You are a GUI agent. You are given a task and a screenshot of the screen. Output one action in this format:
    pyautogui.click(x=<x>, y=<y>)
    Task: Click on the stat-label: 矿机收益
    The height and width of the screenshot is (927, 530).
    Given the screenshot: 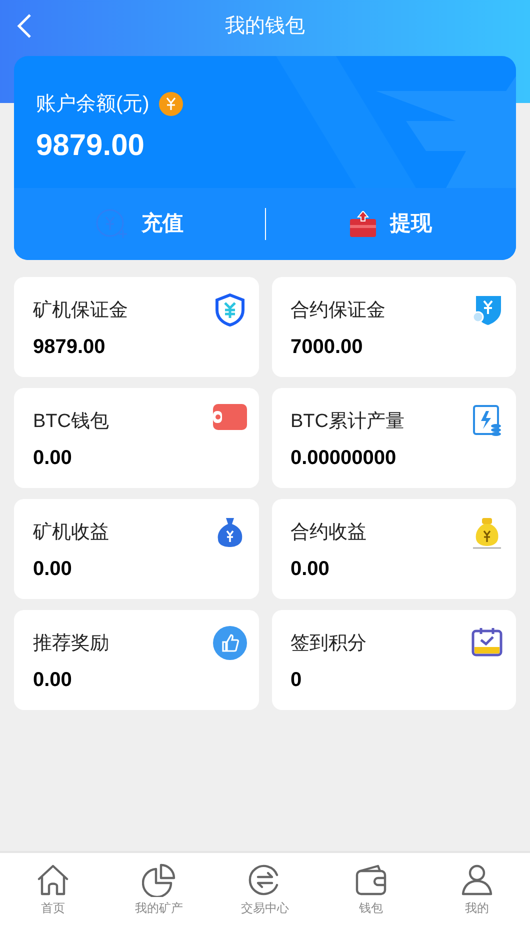 What is the action you would take?
    pyautogui.click(x=71, y=533)
    